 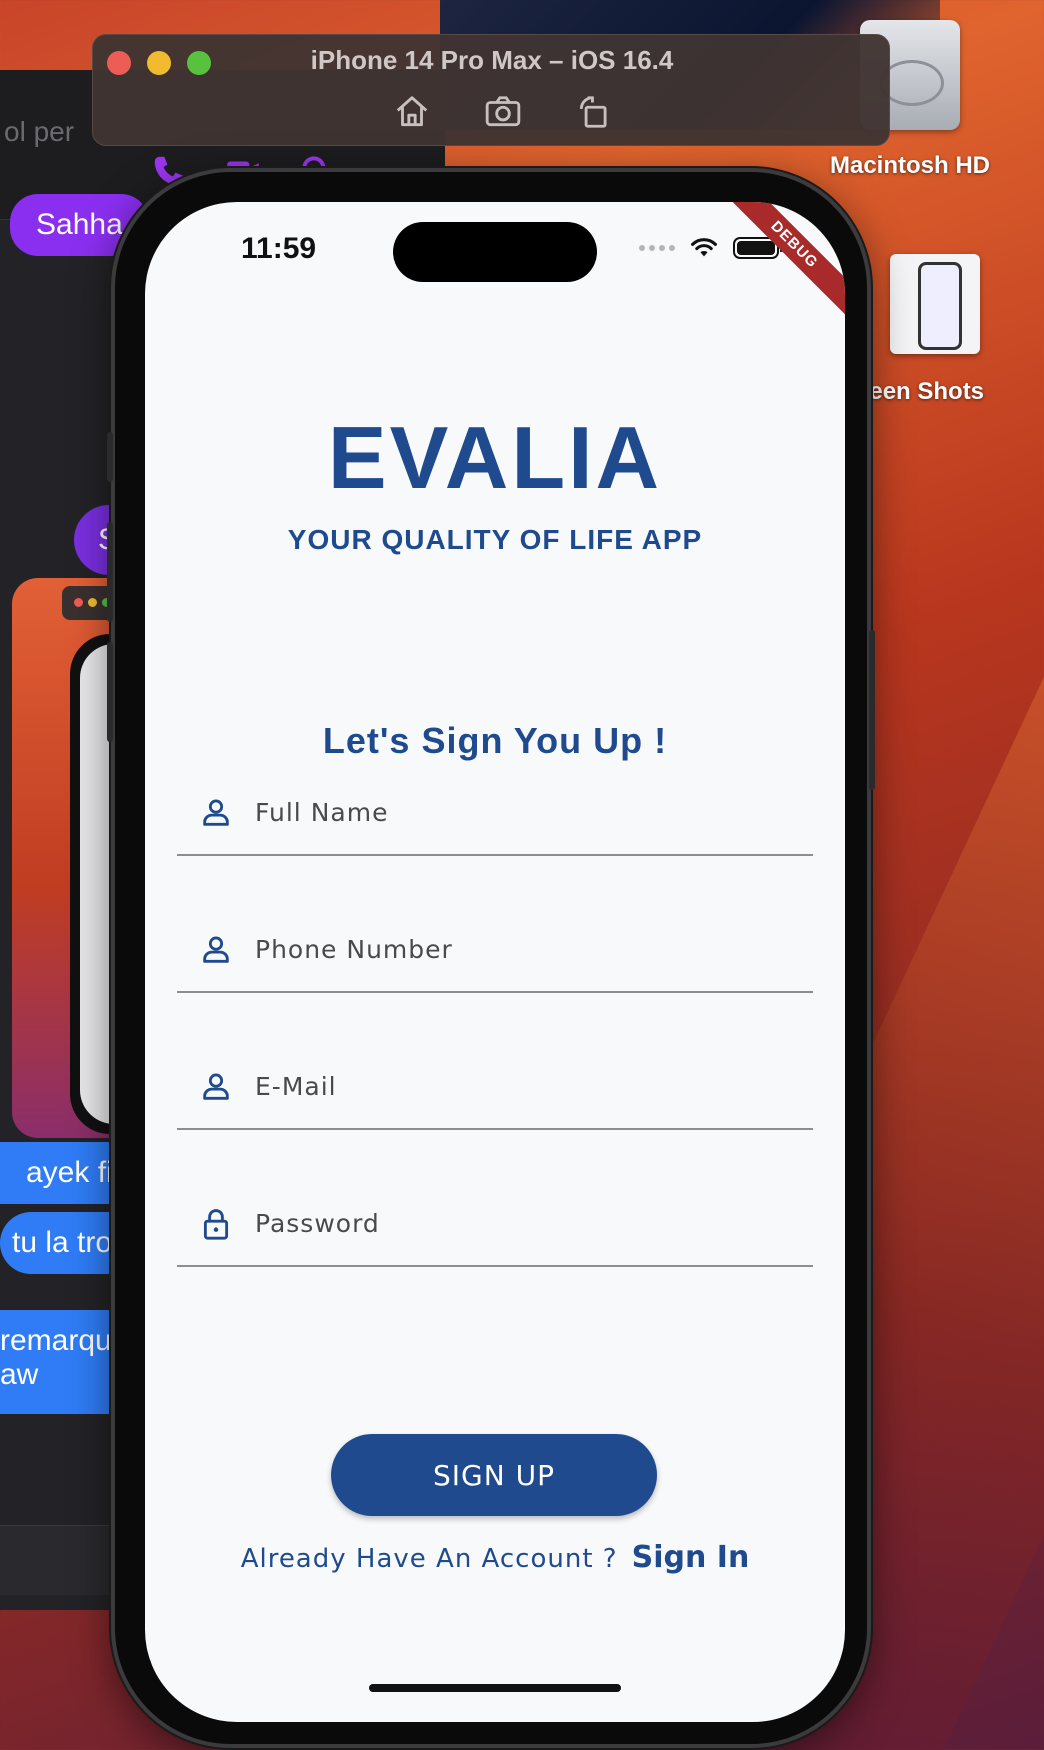 I want to click on rotate-icon, so click(x=594, y=112).